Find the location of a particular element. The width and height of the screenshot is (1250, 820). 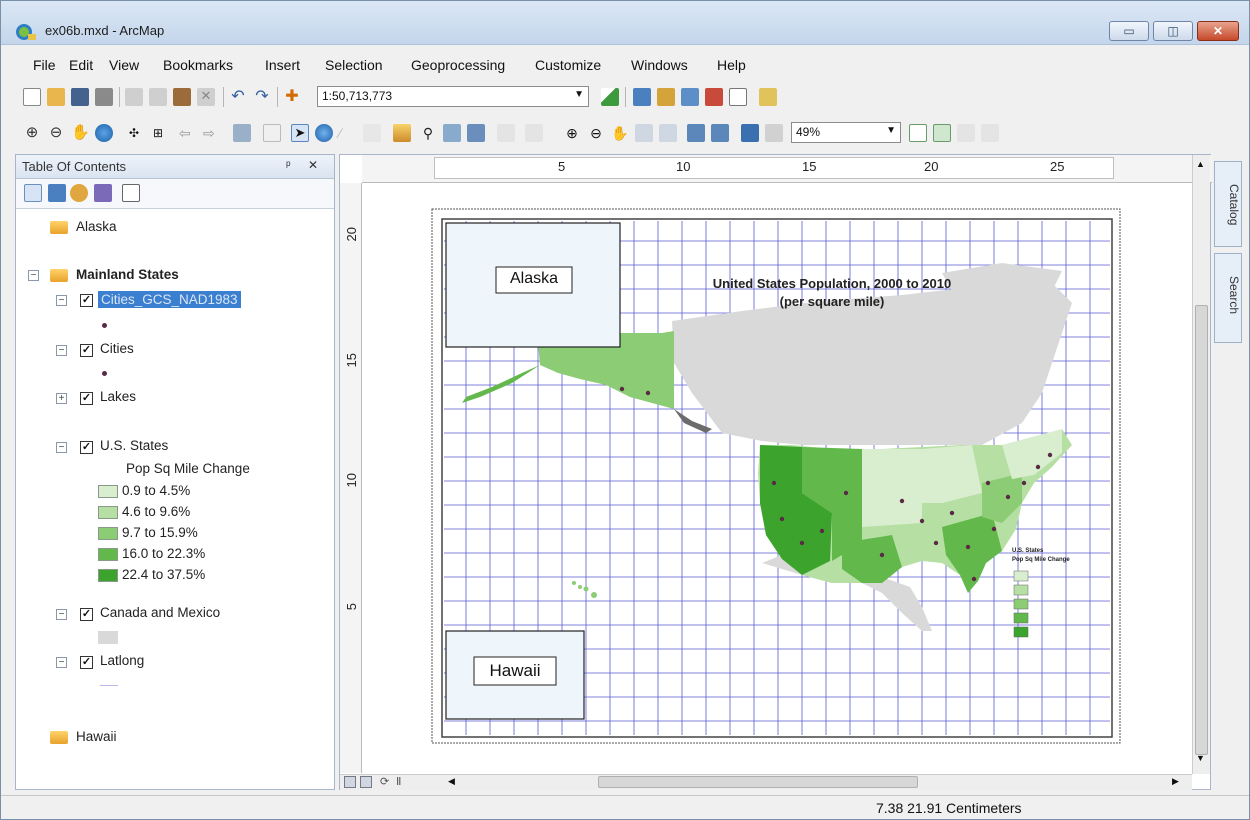

search-window-icon is located at coordinates (690, 97).